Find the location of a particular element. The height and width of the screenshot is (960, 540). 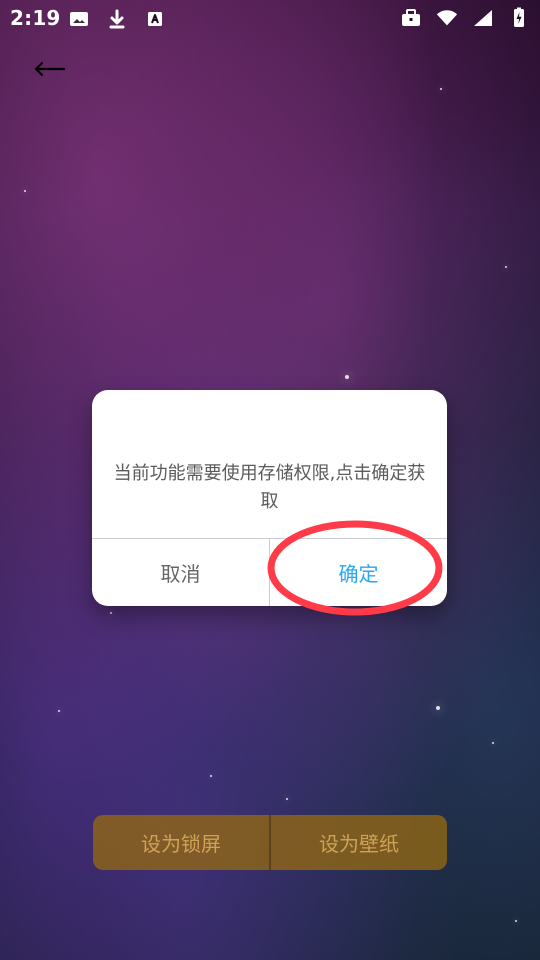

back-arrow-icon is located at coordinates (49, 69).